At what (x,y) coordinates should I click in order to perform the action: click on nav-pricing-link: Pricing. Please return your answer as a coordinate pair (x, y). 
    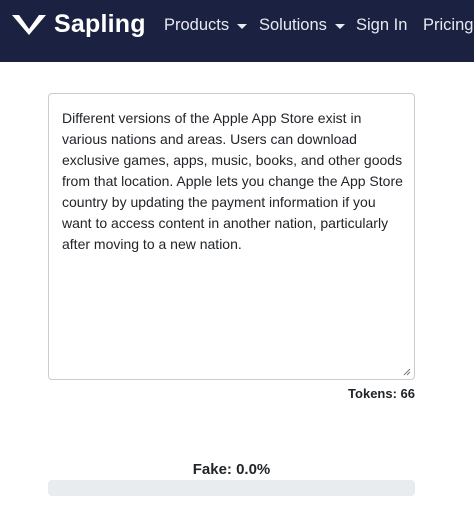
    Looking at the image, I should click on (448, 25).